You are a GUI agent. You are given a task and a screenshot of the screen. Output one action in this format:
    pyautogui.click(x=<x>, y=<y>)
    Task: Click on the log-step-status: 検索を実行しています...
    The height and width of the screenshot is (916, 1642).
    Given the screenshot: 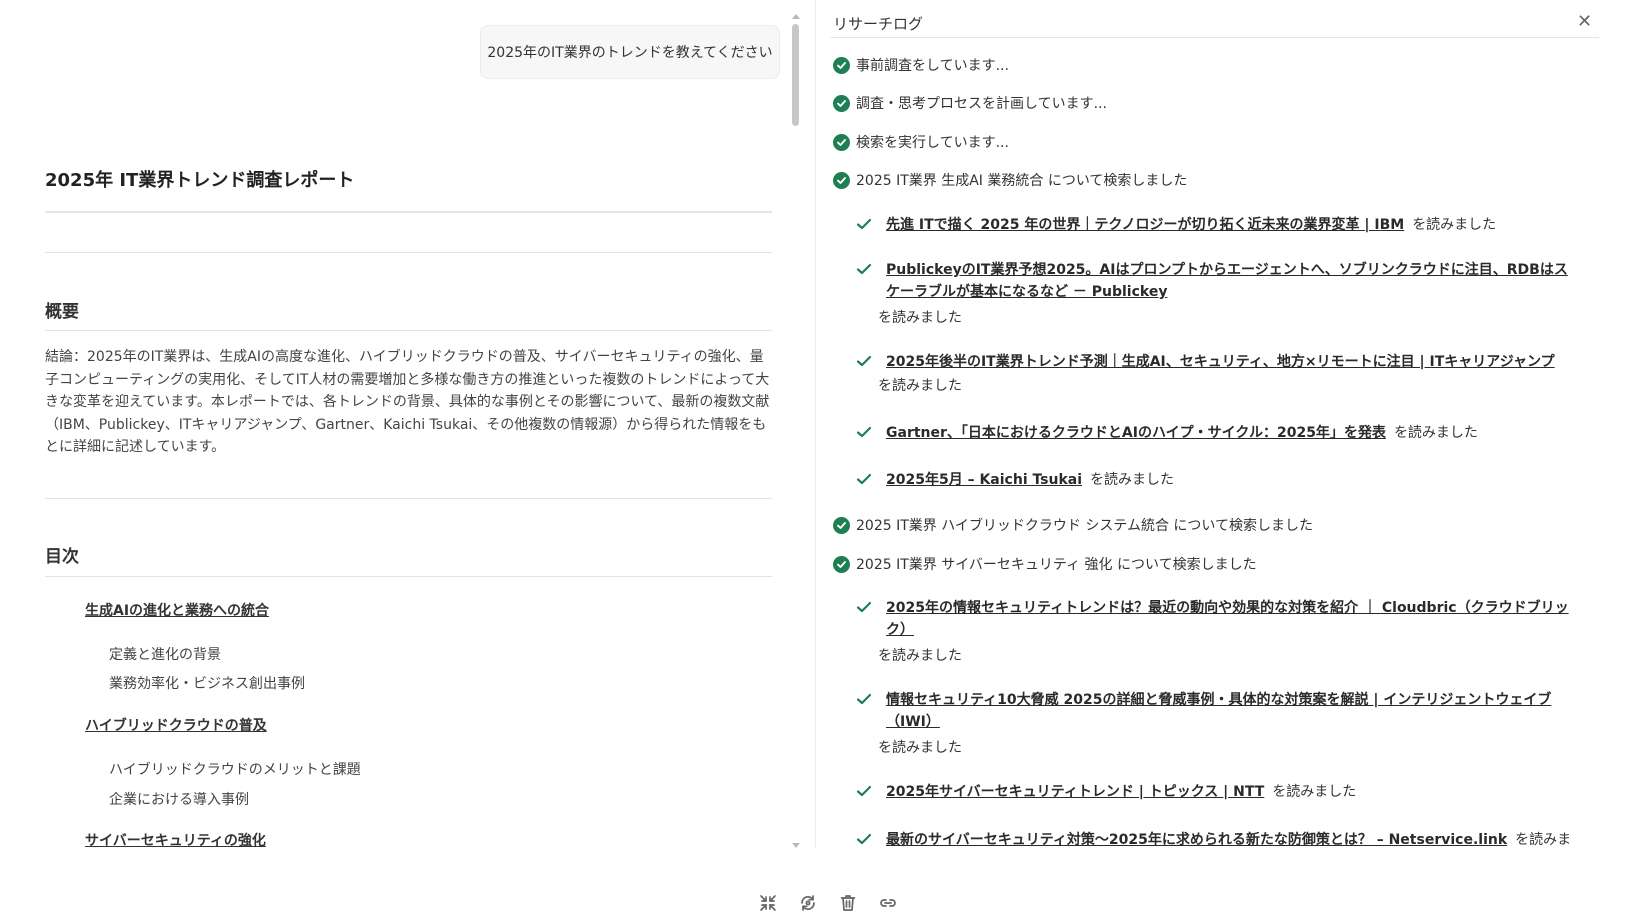 What is the action you would take?
    pyautogui.click(x=921, y=142)
    